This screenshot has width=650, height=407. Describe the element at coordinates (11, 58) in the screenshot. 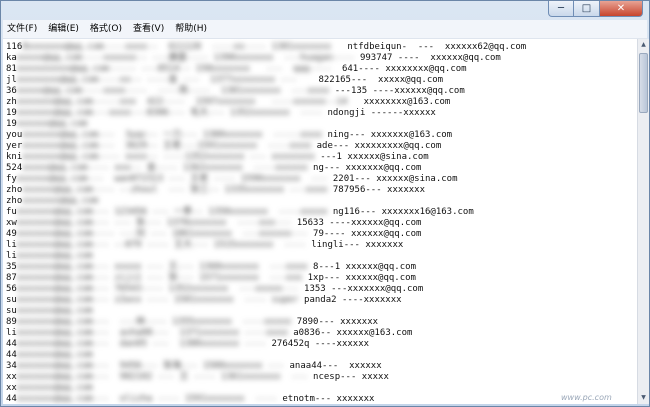

I see `line-prefix: ka` at that location.